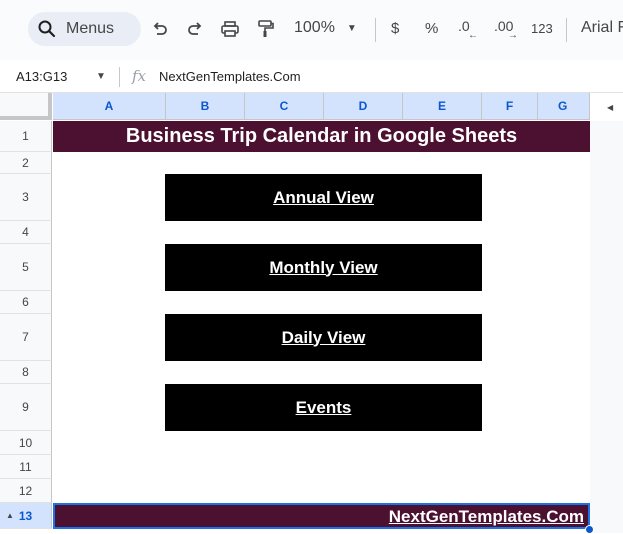 The image size is (623, 534). Describe the element at coordinates (26, 407) in the screenshot. I see `row-header-9: 9` at that location.